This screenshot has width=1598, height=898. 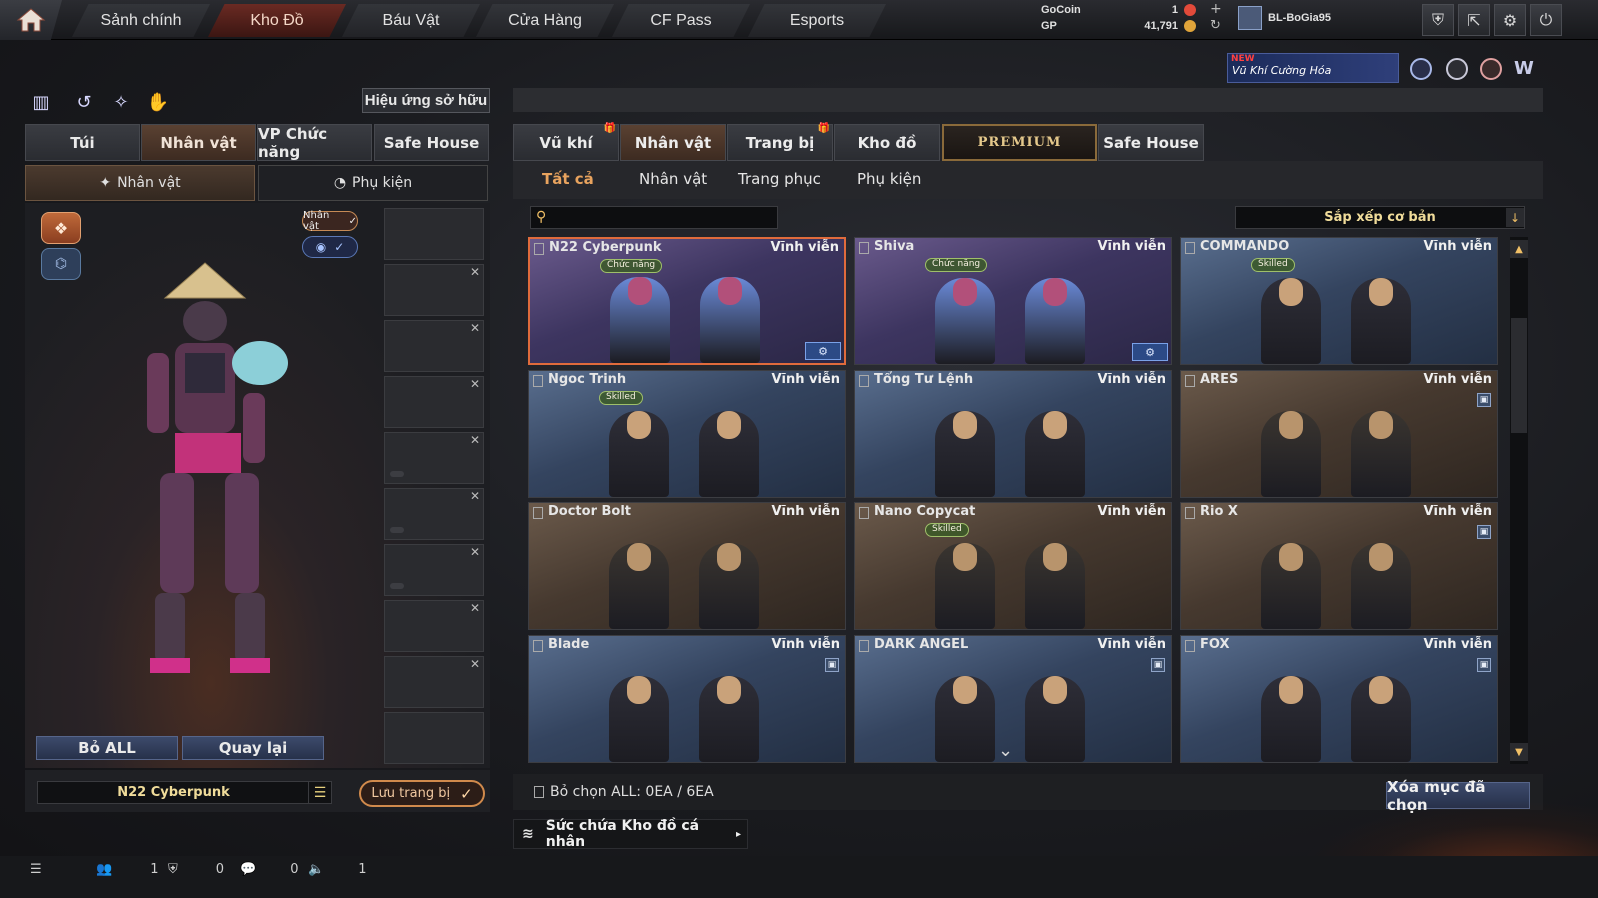 What do you see at coordinates (140, 183) in the screenshot?
I see `subtab-character: ✦ Nhân vật` at bounding box center [140, 183].